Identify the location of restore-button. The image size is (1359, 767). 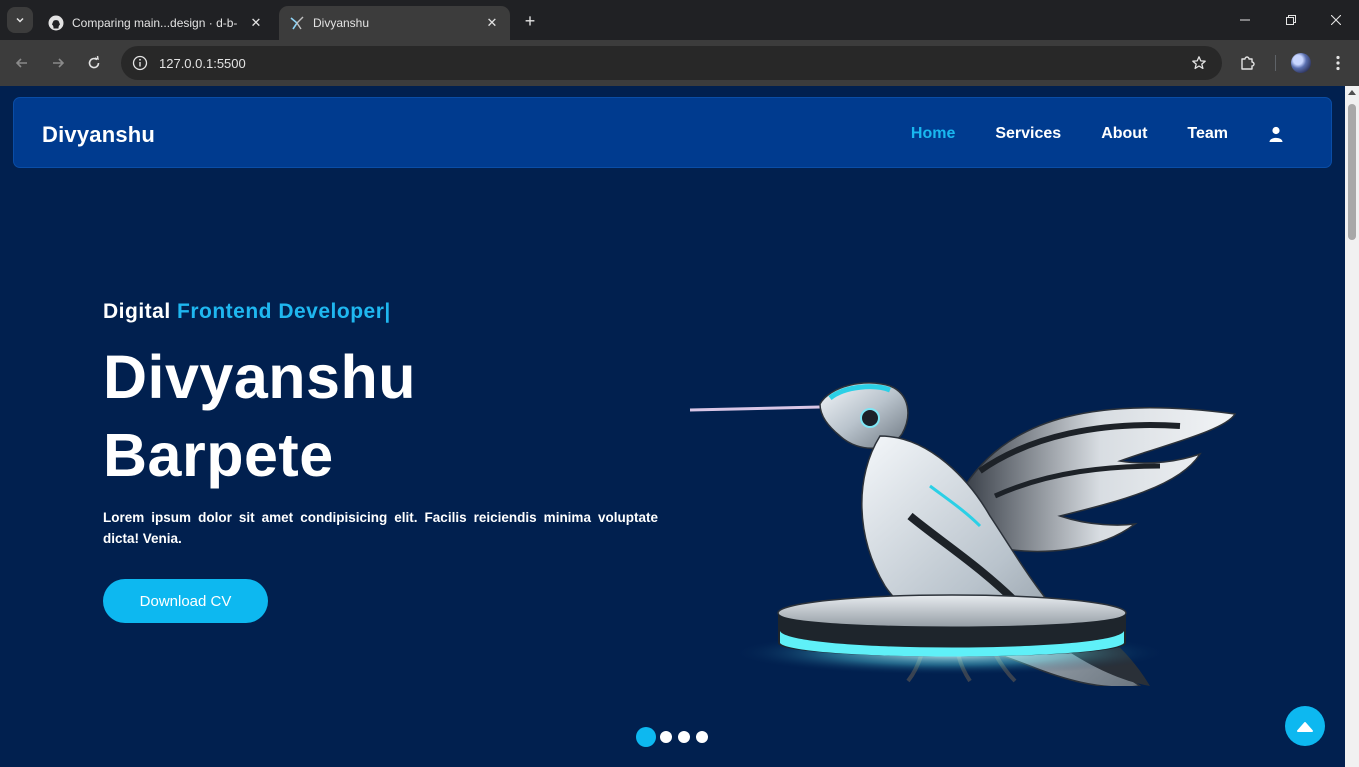
(1291, 20).